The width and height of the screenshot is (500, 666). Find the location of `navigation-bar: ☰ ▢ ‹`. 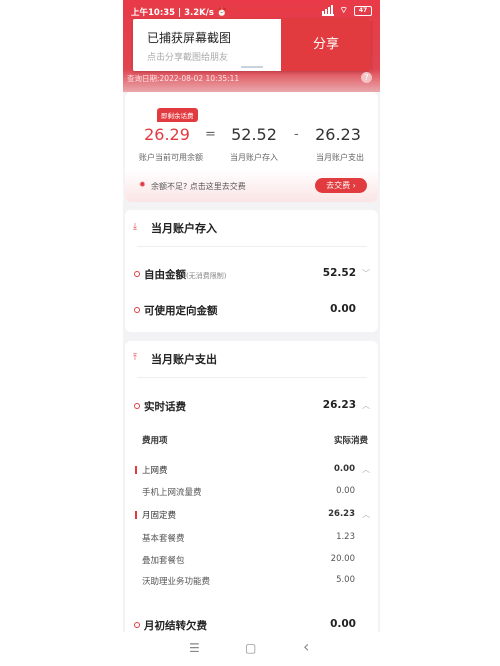

navigation-bar: ☰ ▢ ‹ is located at coordinates (251, 649).